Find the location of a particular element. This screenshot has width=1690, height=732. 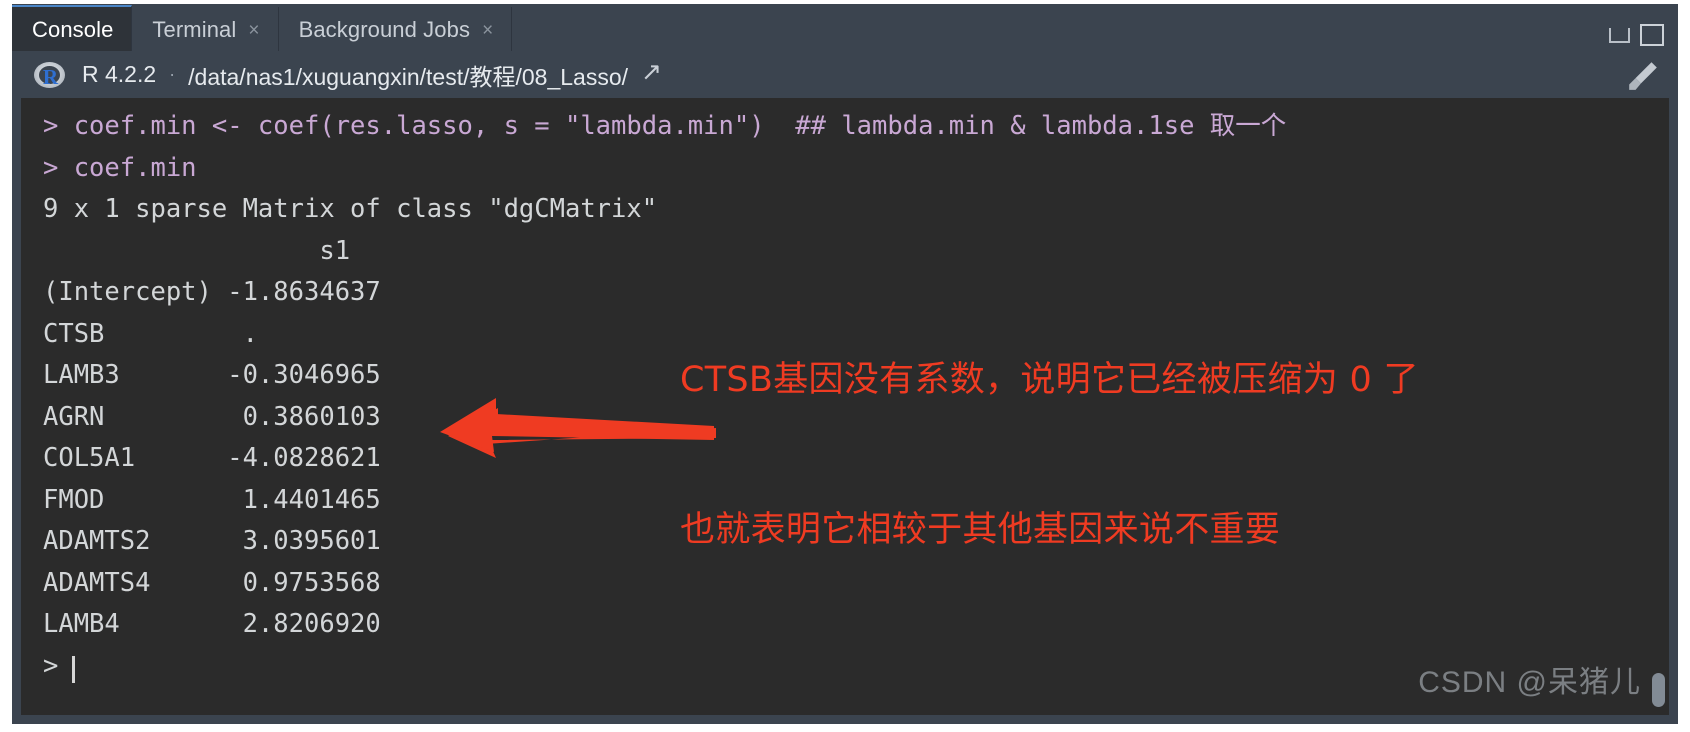

working-directory-path: /data/nas1/xuguangxin/test/教程/08_Lasso/ is located at coordinates (408, 75).